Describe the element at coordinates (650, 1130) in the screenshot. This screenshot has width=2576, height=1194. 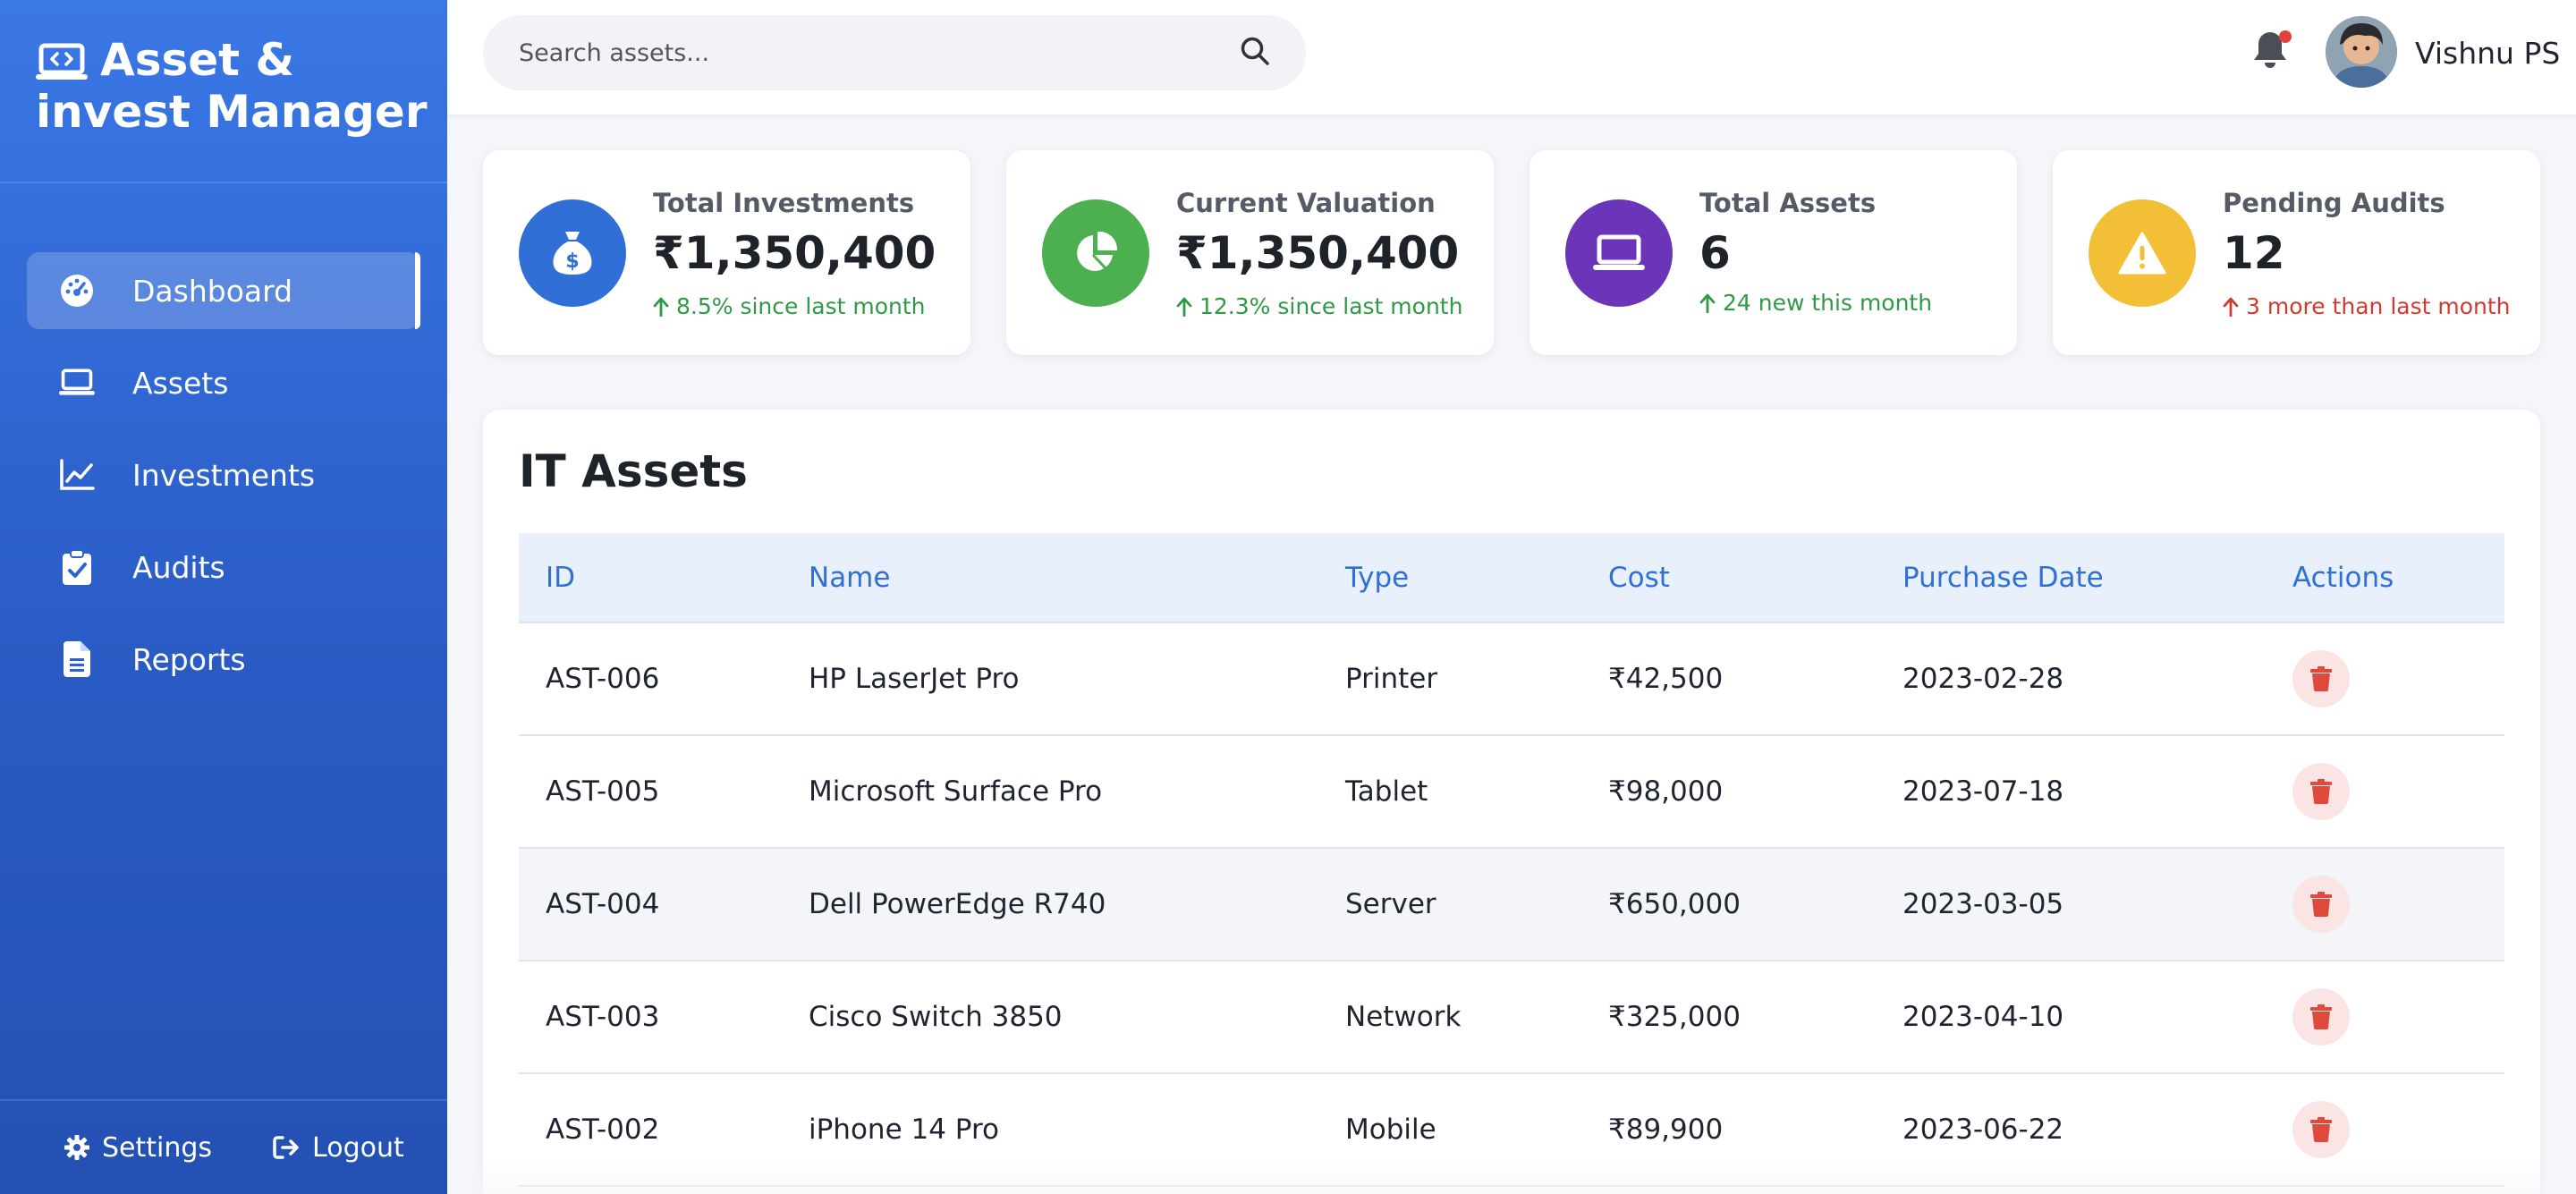
I see `cell-id: AST-002` at that location.